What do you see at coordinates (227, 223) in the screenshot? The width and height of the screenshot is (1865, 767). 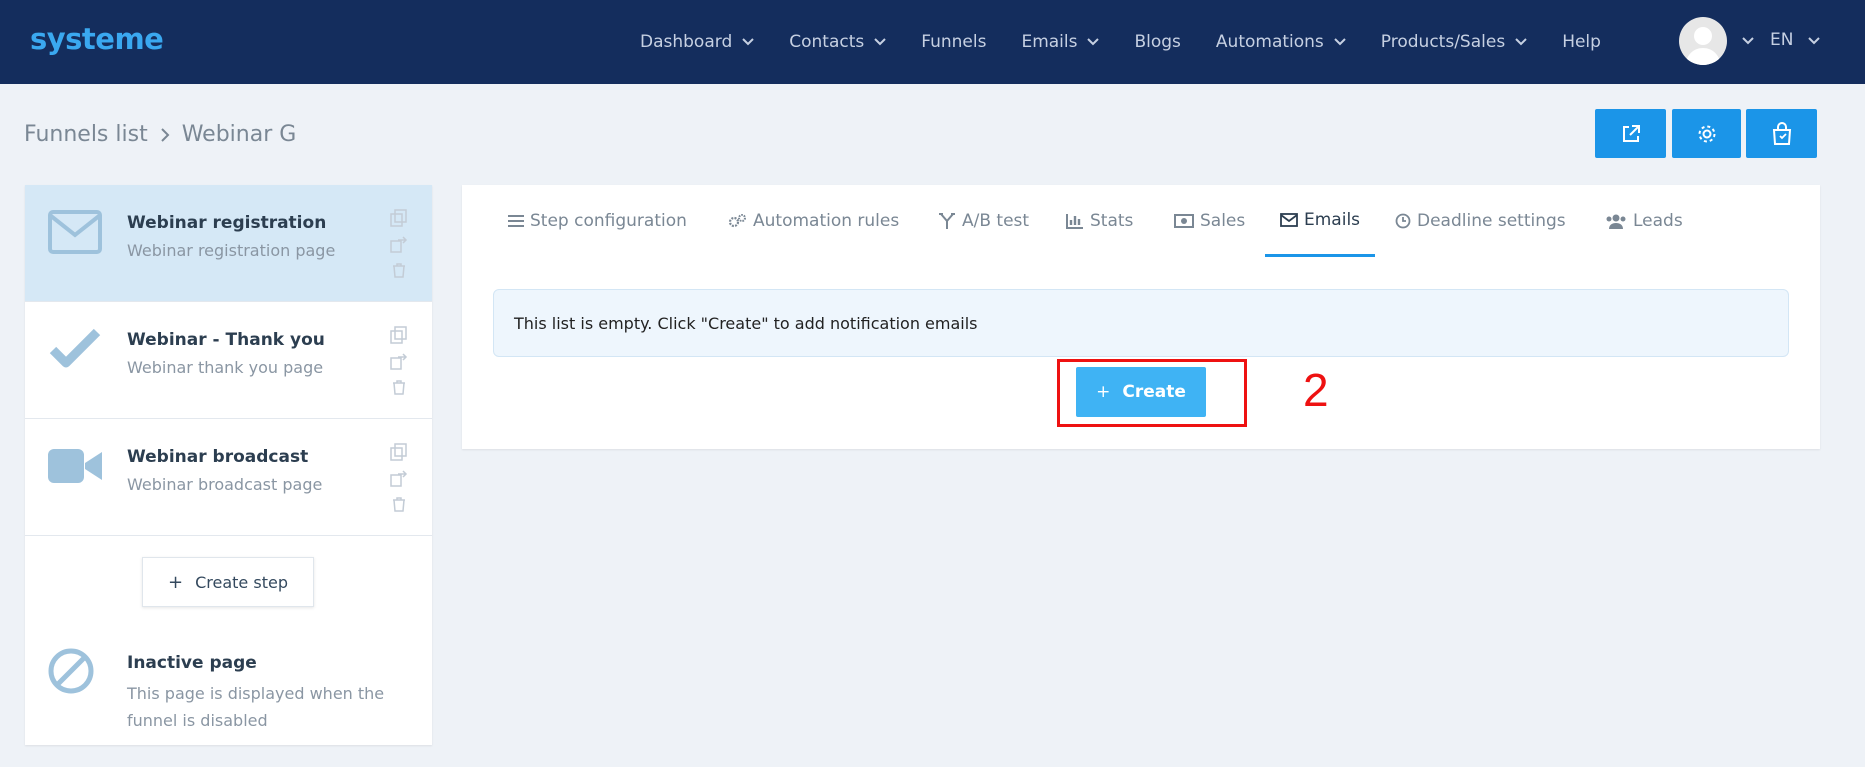 I see `step-title: Webinar registration` at bounding box center [227, 223].